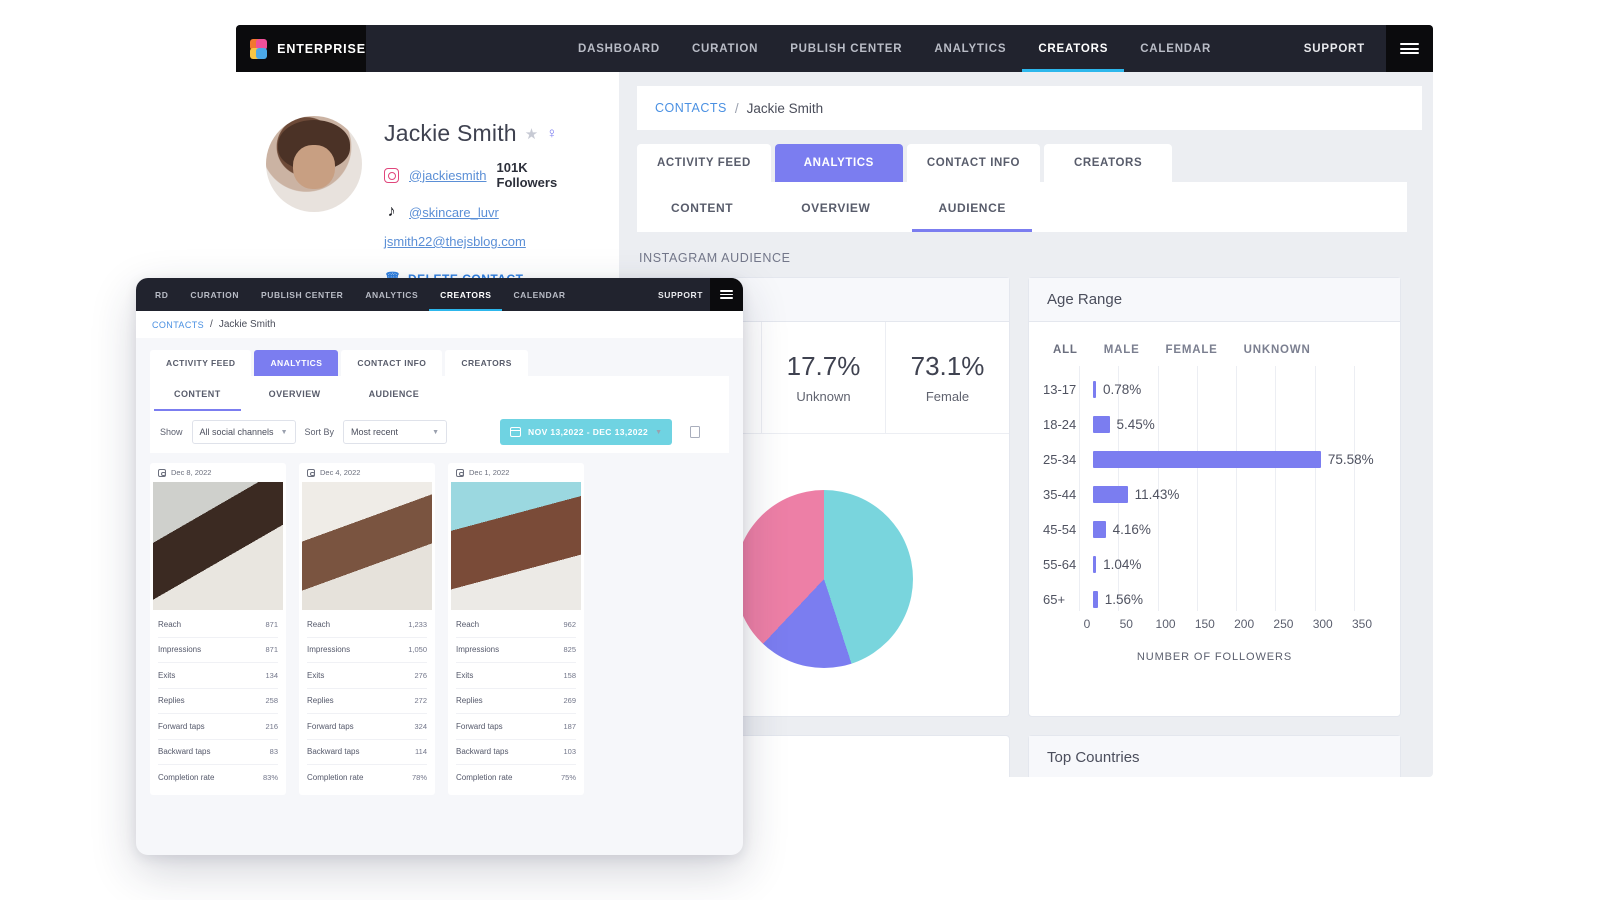 The width and height of the screenshot is (1600, 900). Describe the element at coordinates (1192, 350) in the screenshot. I see `age-filter-female: FEMALE` at that location.